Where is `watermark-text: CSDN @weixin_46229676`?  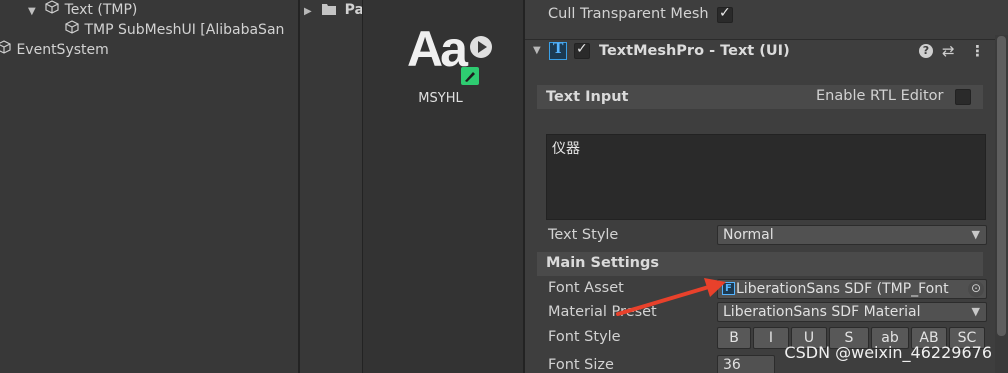
watermark-text: CSDN @weixin_46229676 is located at coordinates (888, 352).